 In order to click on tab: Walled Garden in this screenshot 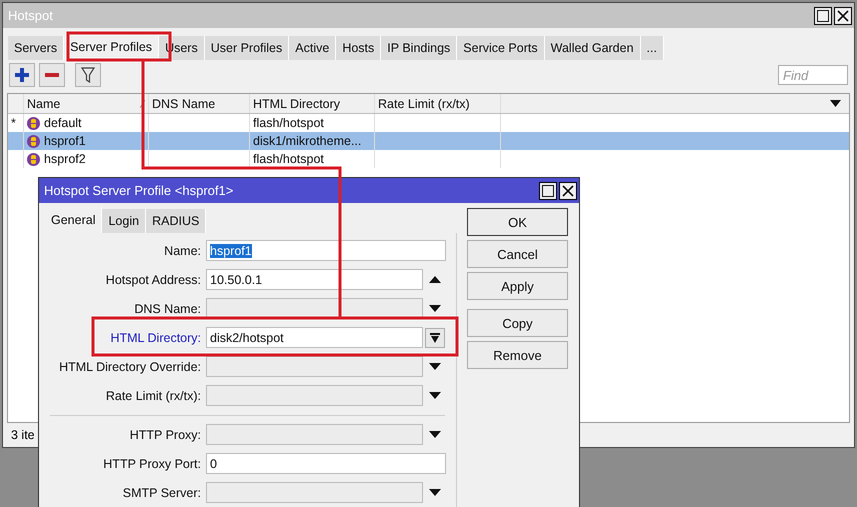, I will do `click(592, 48)`.